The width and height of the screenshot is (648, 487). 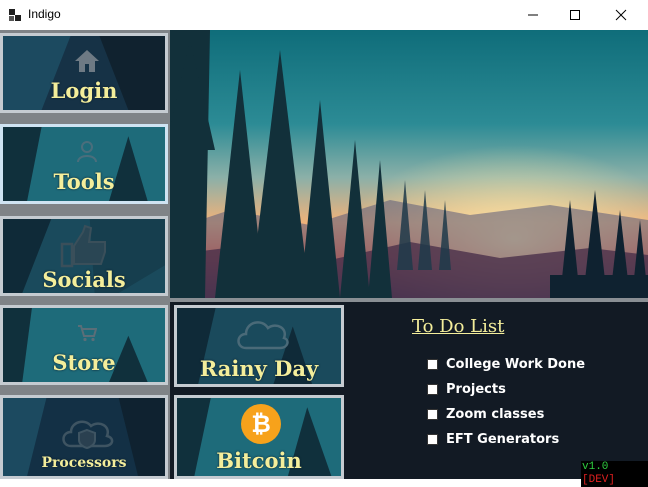 What do you see at coordinates (259, 460) in the screenshot?
I see `bitcoin-label: Bitcoin` at bounding box center [259, 460].